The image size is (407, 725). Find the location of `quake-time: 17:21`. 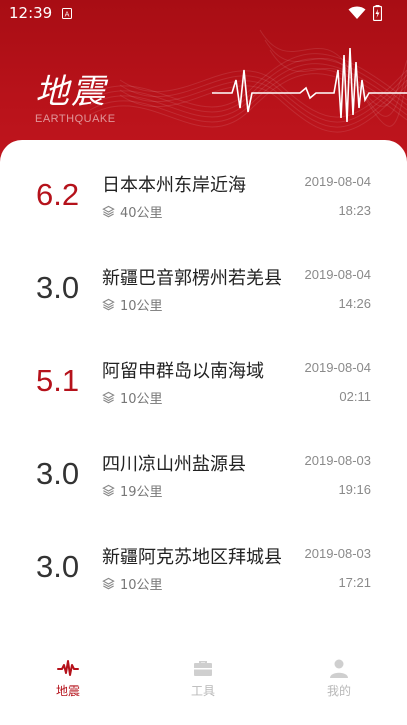

quake-time: 17:21 is located at coordinates (354, 582).